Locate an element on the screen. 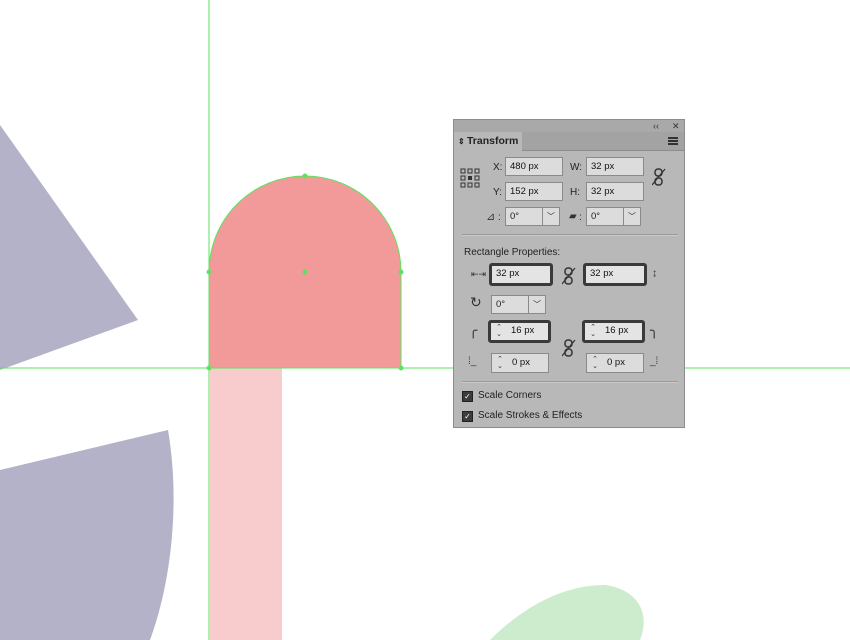 The image size is (850, 640). rect-width-field: 32 px is located at coordinates (521, 274).